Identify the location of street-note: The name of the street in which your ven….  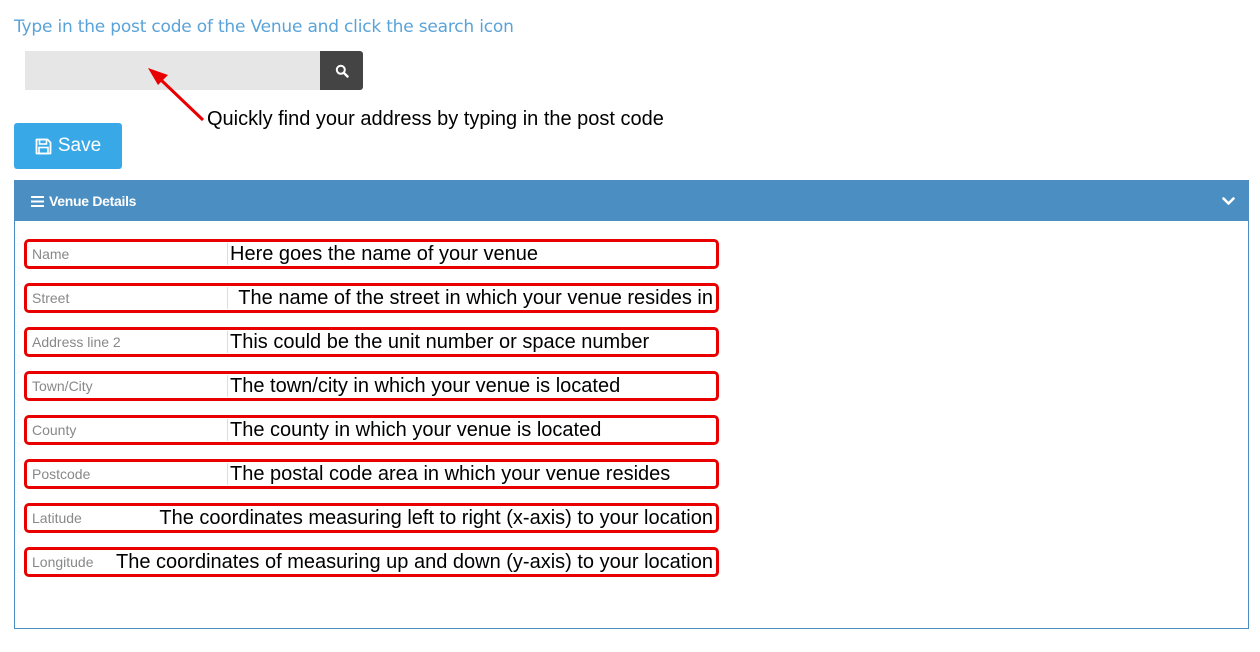
(475, 298).